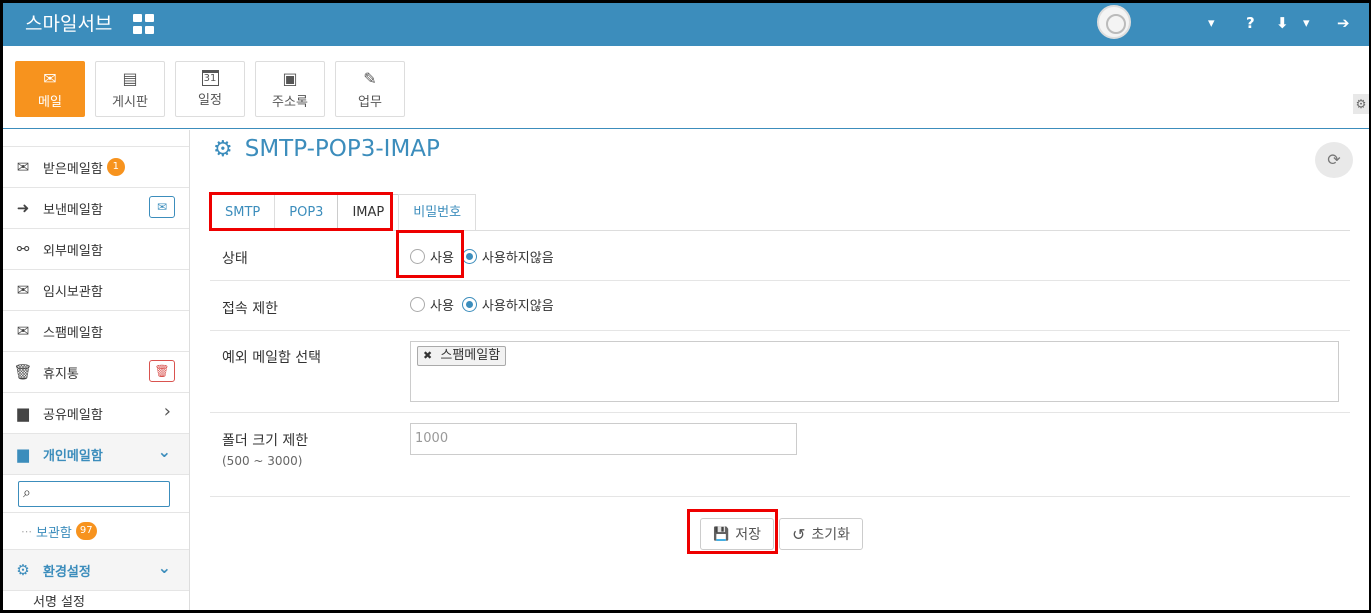 Image resolution: width=1371 pixels, height=613 pixels. I want to click on refresh-button: ⟳, so click(1334, 160).